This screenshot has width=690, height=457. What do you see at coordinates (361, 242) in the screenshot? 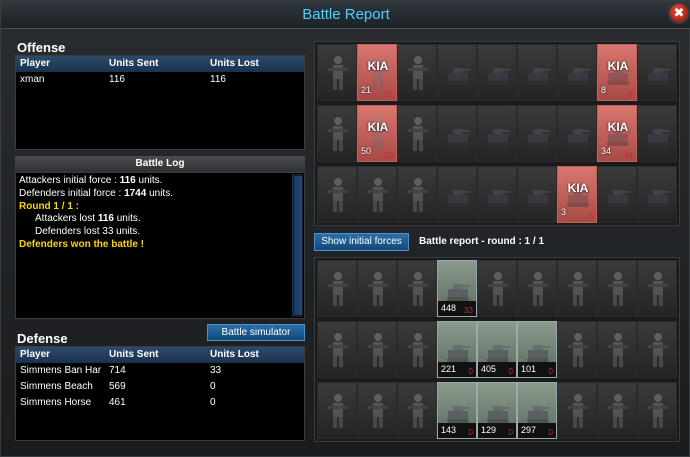
I see `show-initial-forces-button: Show initial forces` at bounding box center [361, 242].